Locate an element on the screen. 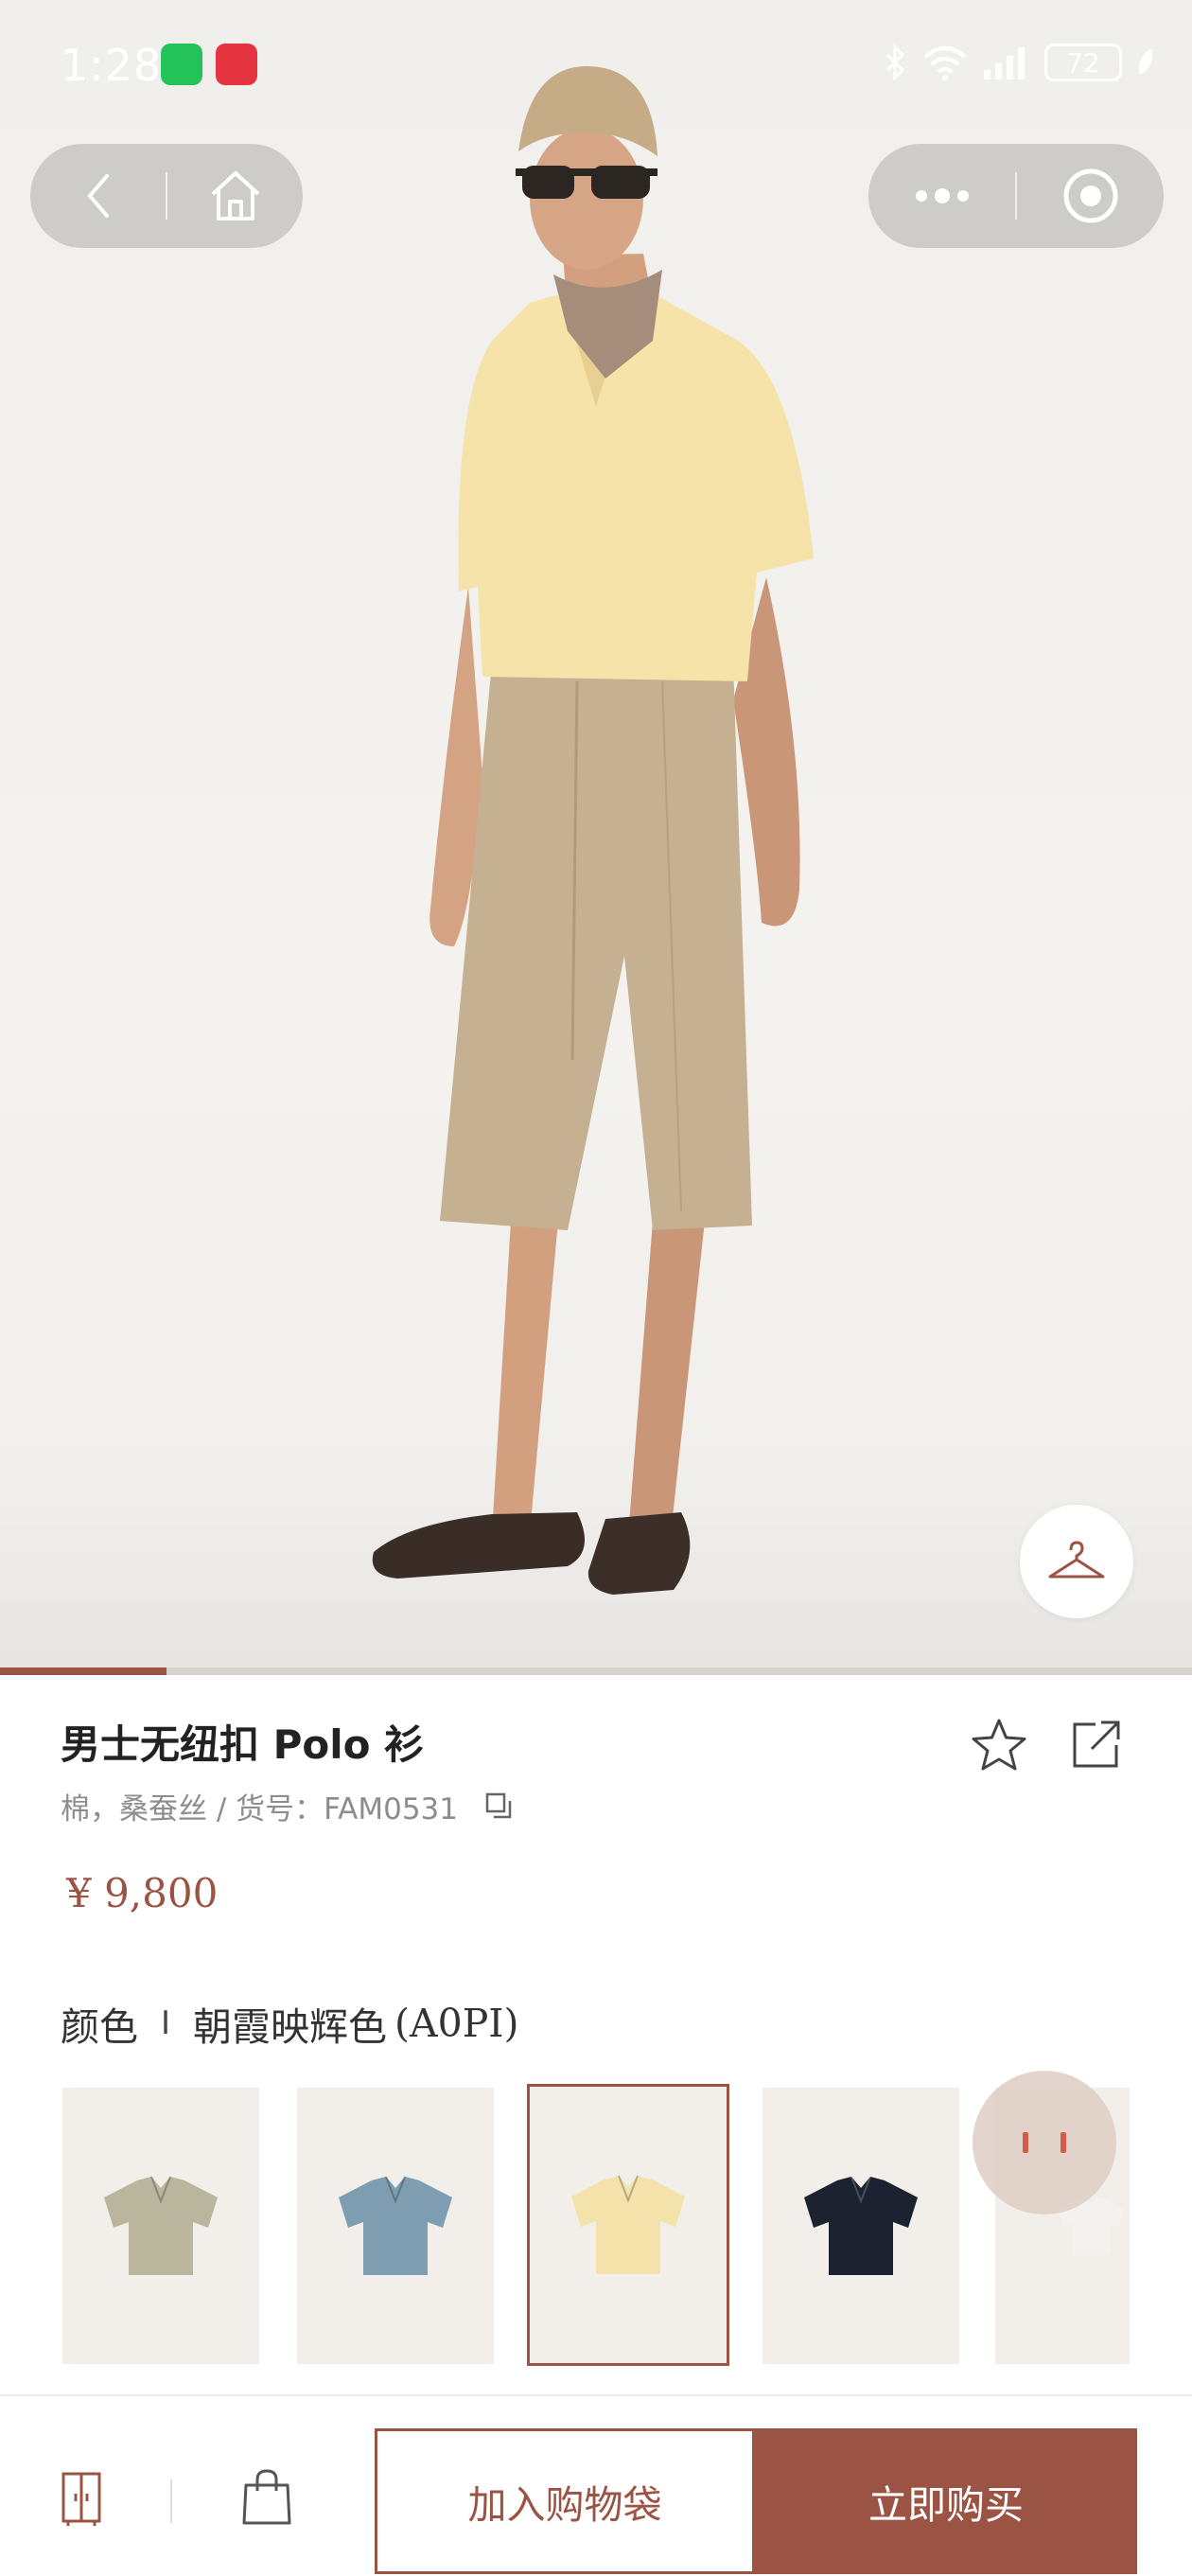 This screenshot has width=1192, height=2576. product-meta: 棉，桑蚕丝 / 货号：FAM0531 is located at coordinates (289, 1806).